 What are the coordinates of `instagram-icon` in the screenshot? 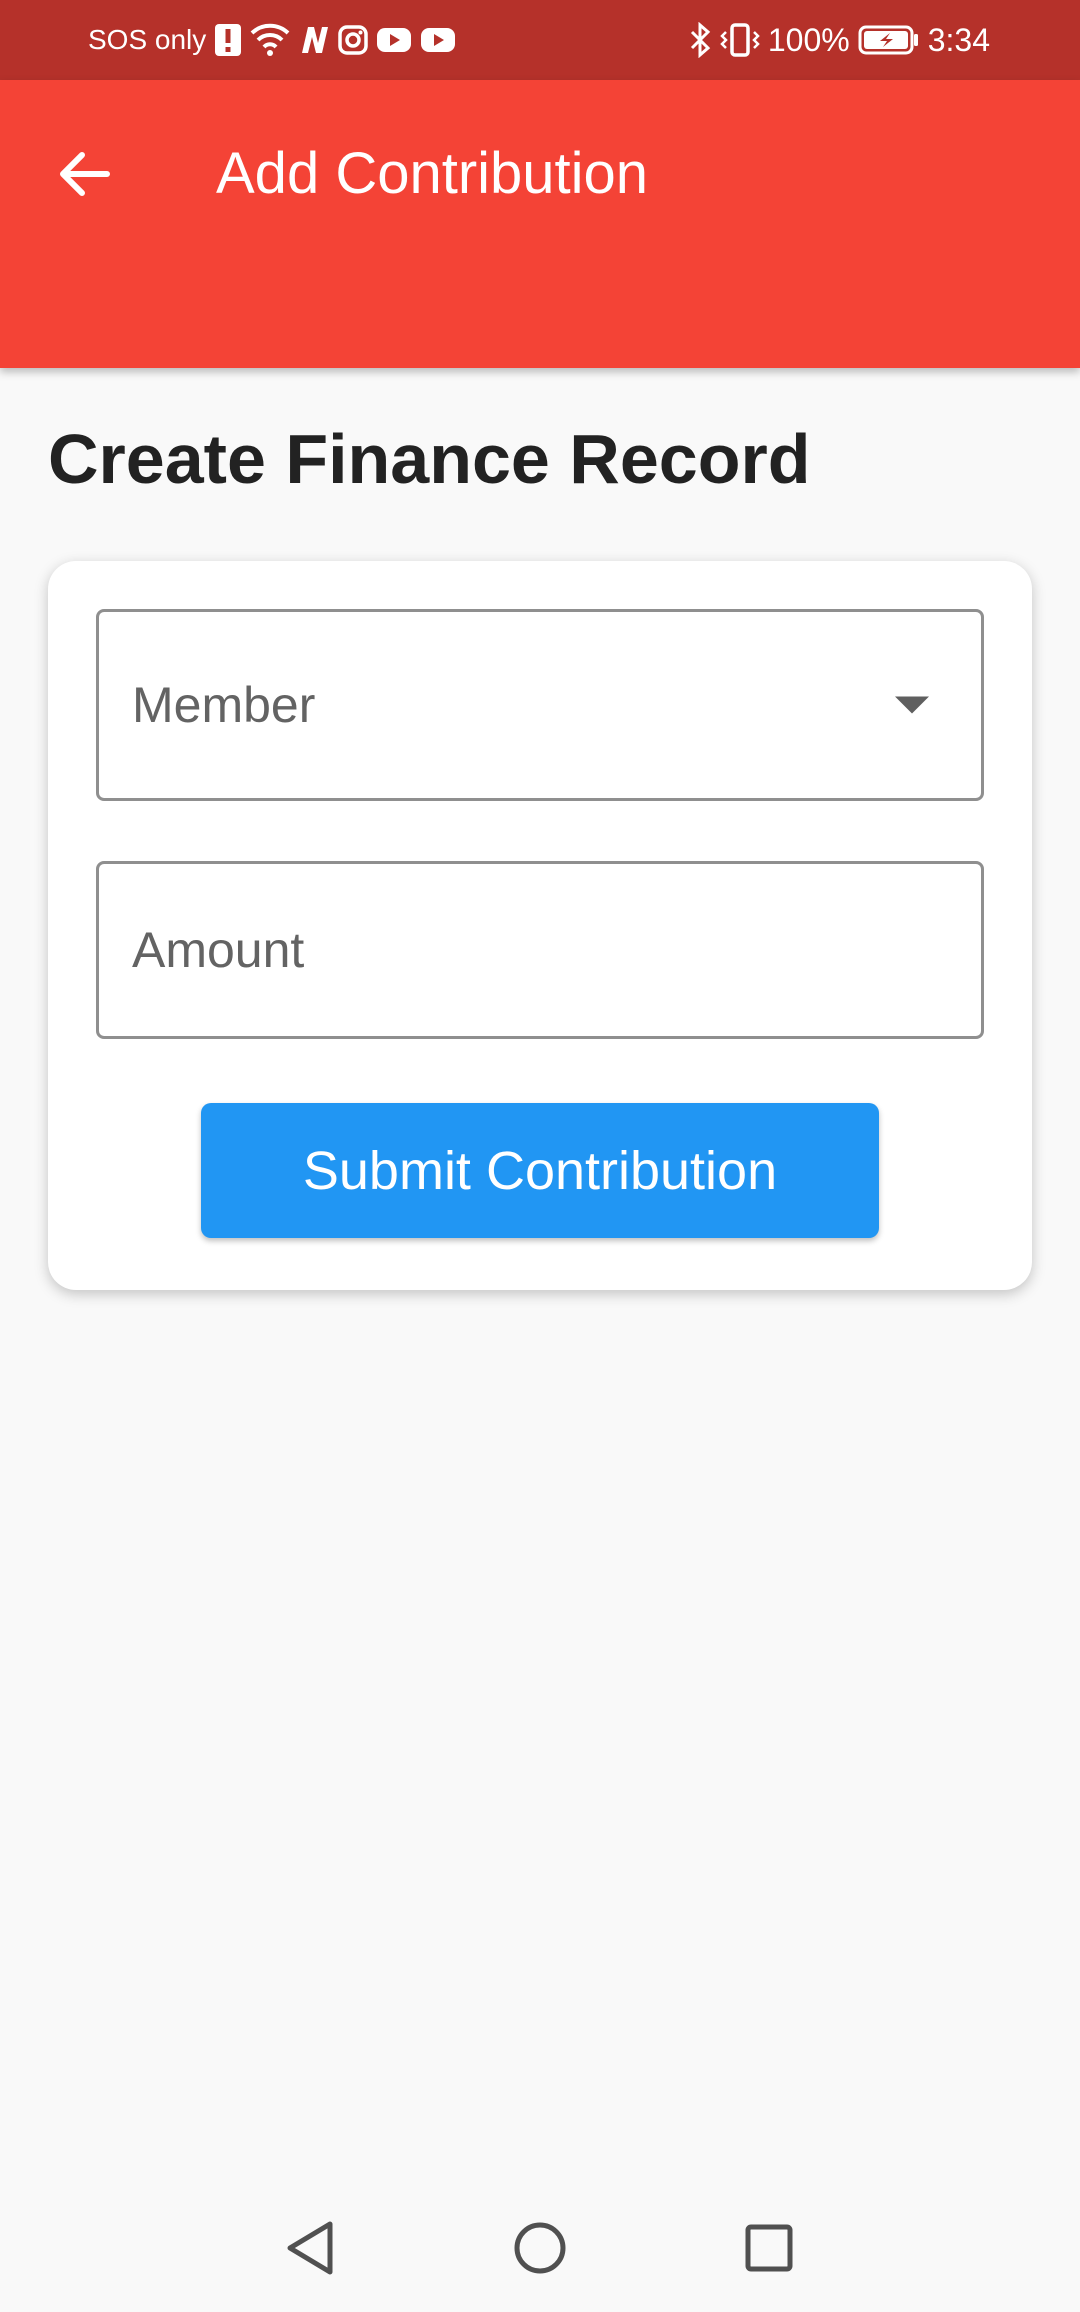 It's located at (353, 40).